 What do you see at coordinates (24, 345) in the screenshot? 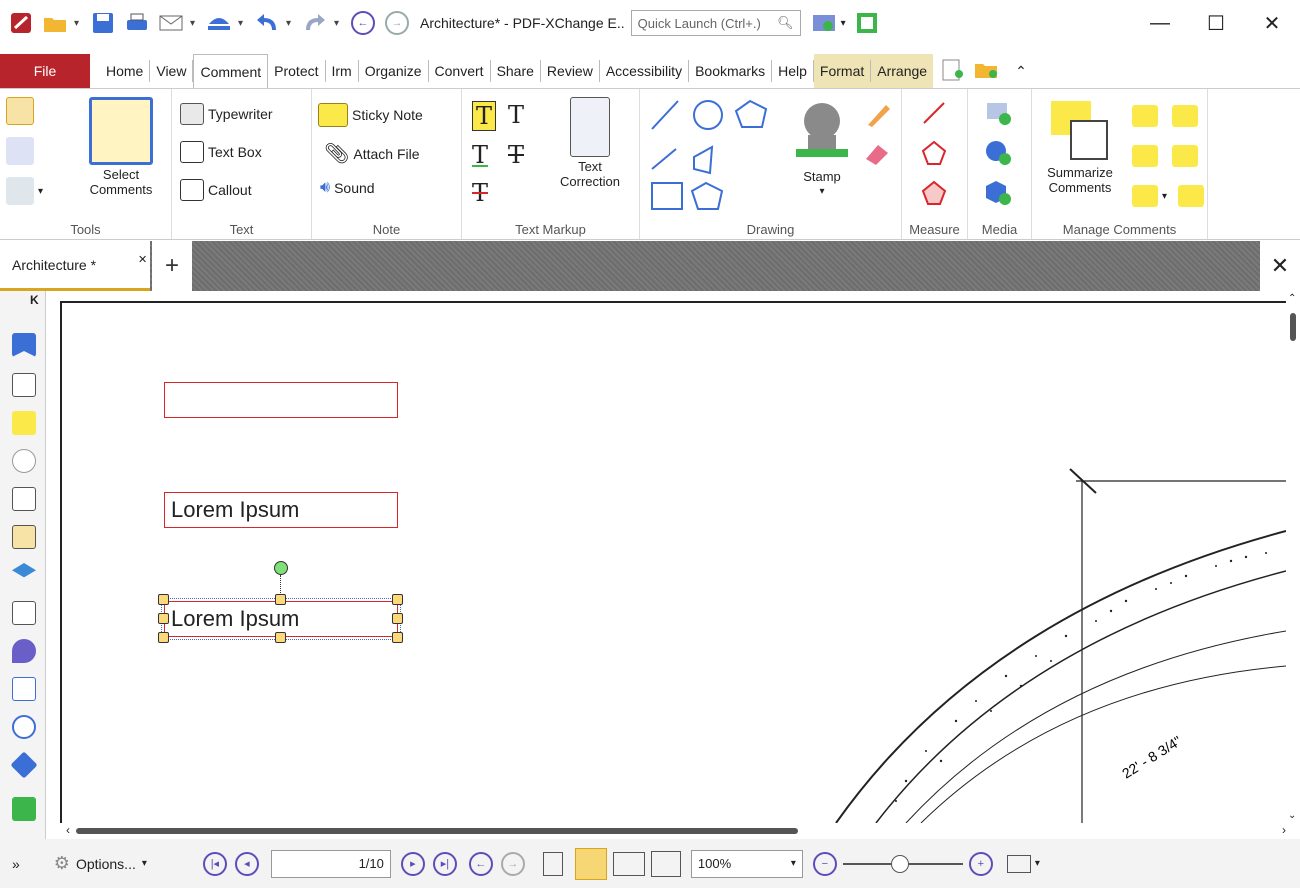
I see `bookmarks-icon` at bounding box center [24, 345].